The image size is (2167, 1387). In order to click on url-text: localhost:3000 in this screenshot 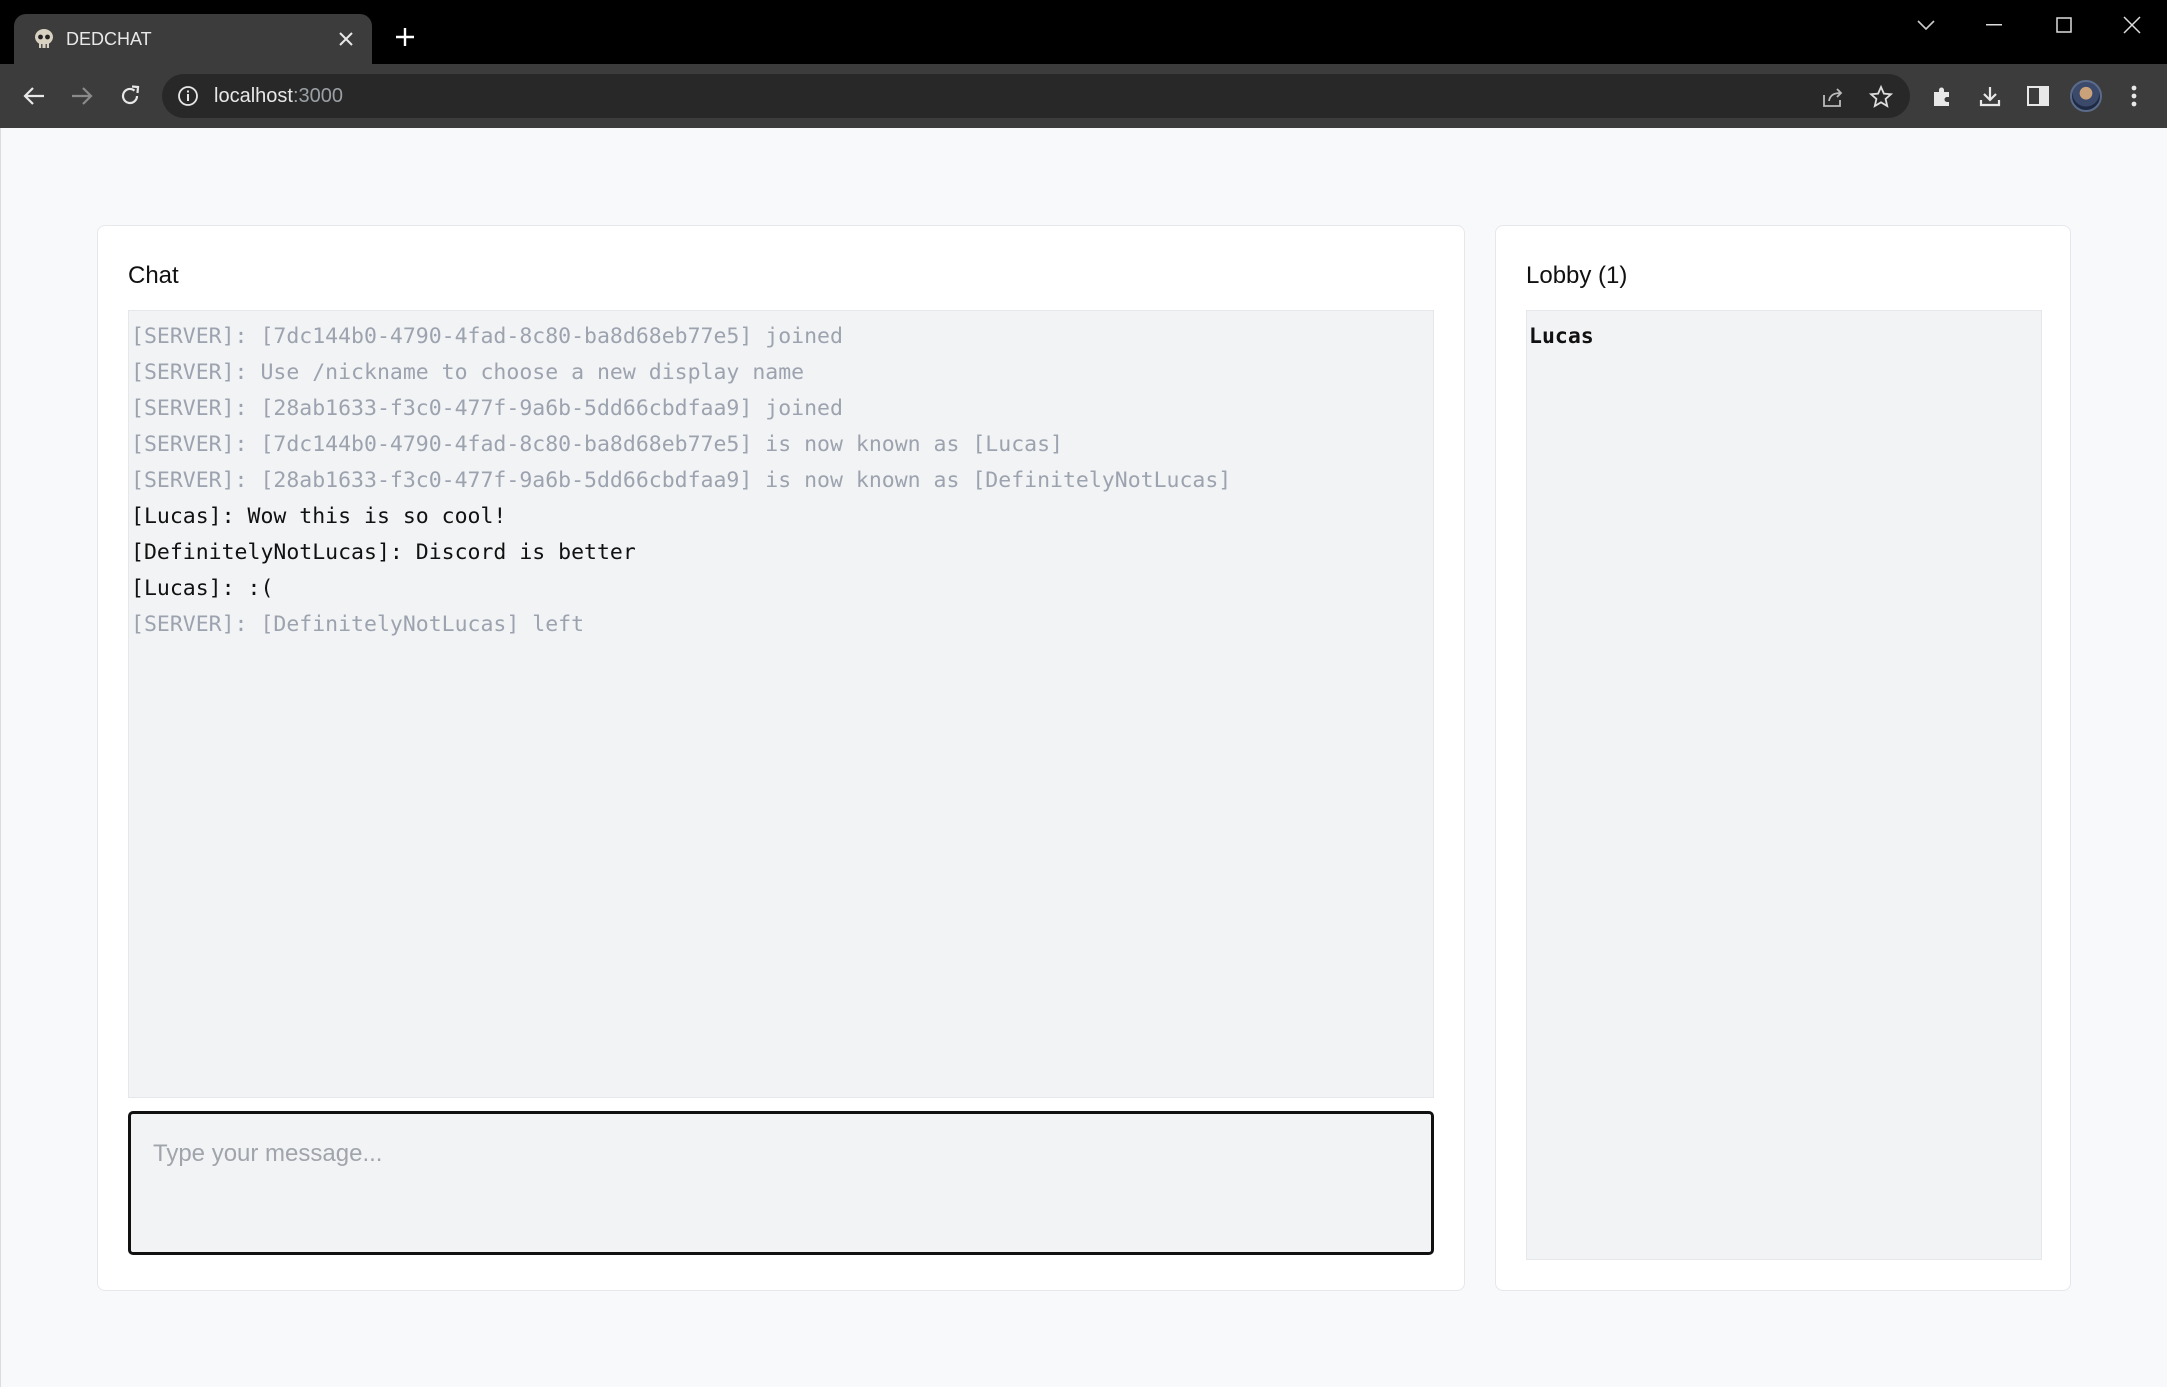, I will do `click(278, 96)`.